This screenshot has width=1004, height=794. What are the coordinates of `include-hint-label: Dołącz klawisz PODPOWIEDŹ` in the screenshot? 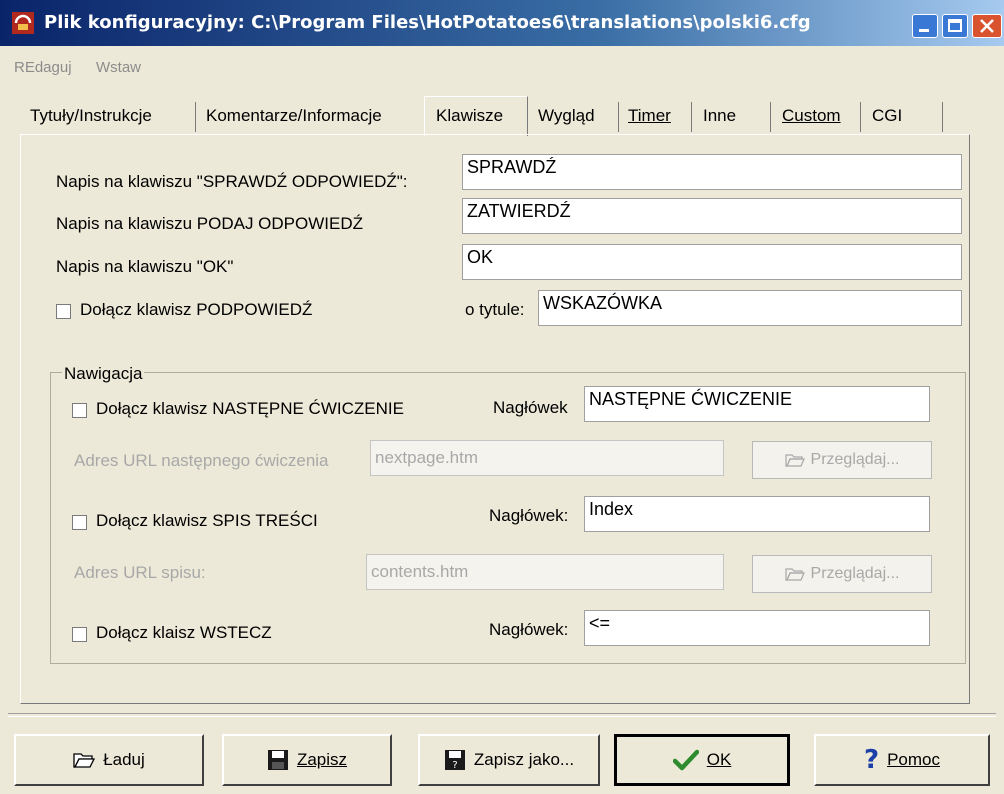 It's located at (196, 309).